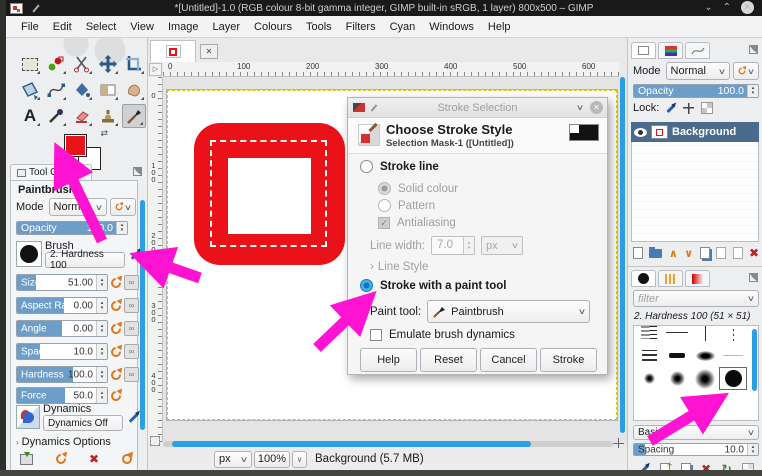 This screenshot has width=762, height=476. Describe the element at coordinates (508, 360) in the screenshot. I see `cancel-button: Cancel` at that location.